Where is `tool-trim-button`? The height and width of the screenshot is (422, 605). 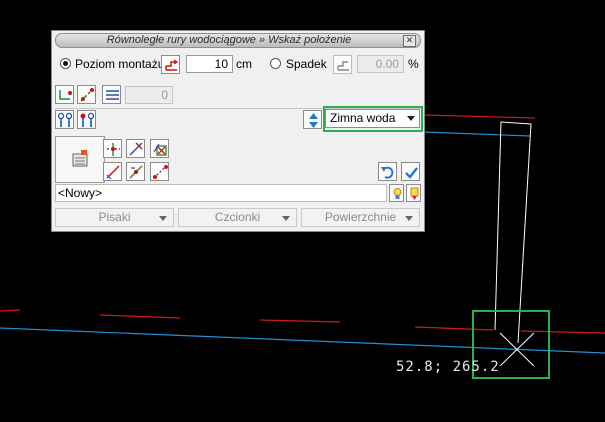
tool-trim-button is located at coordinates (135, 148).